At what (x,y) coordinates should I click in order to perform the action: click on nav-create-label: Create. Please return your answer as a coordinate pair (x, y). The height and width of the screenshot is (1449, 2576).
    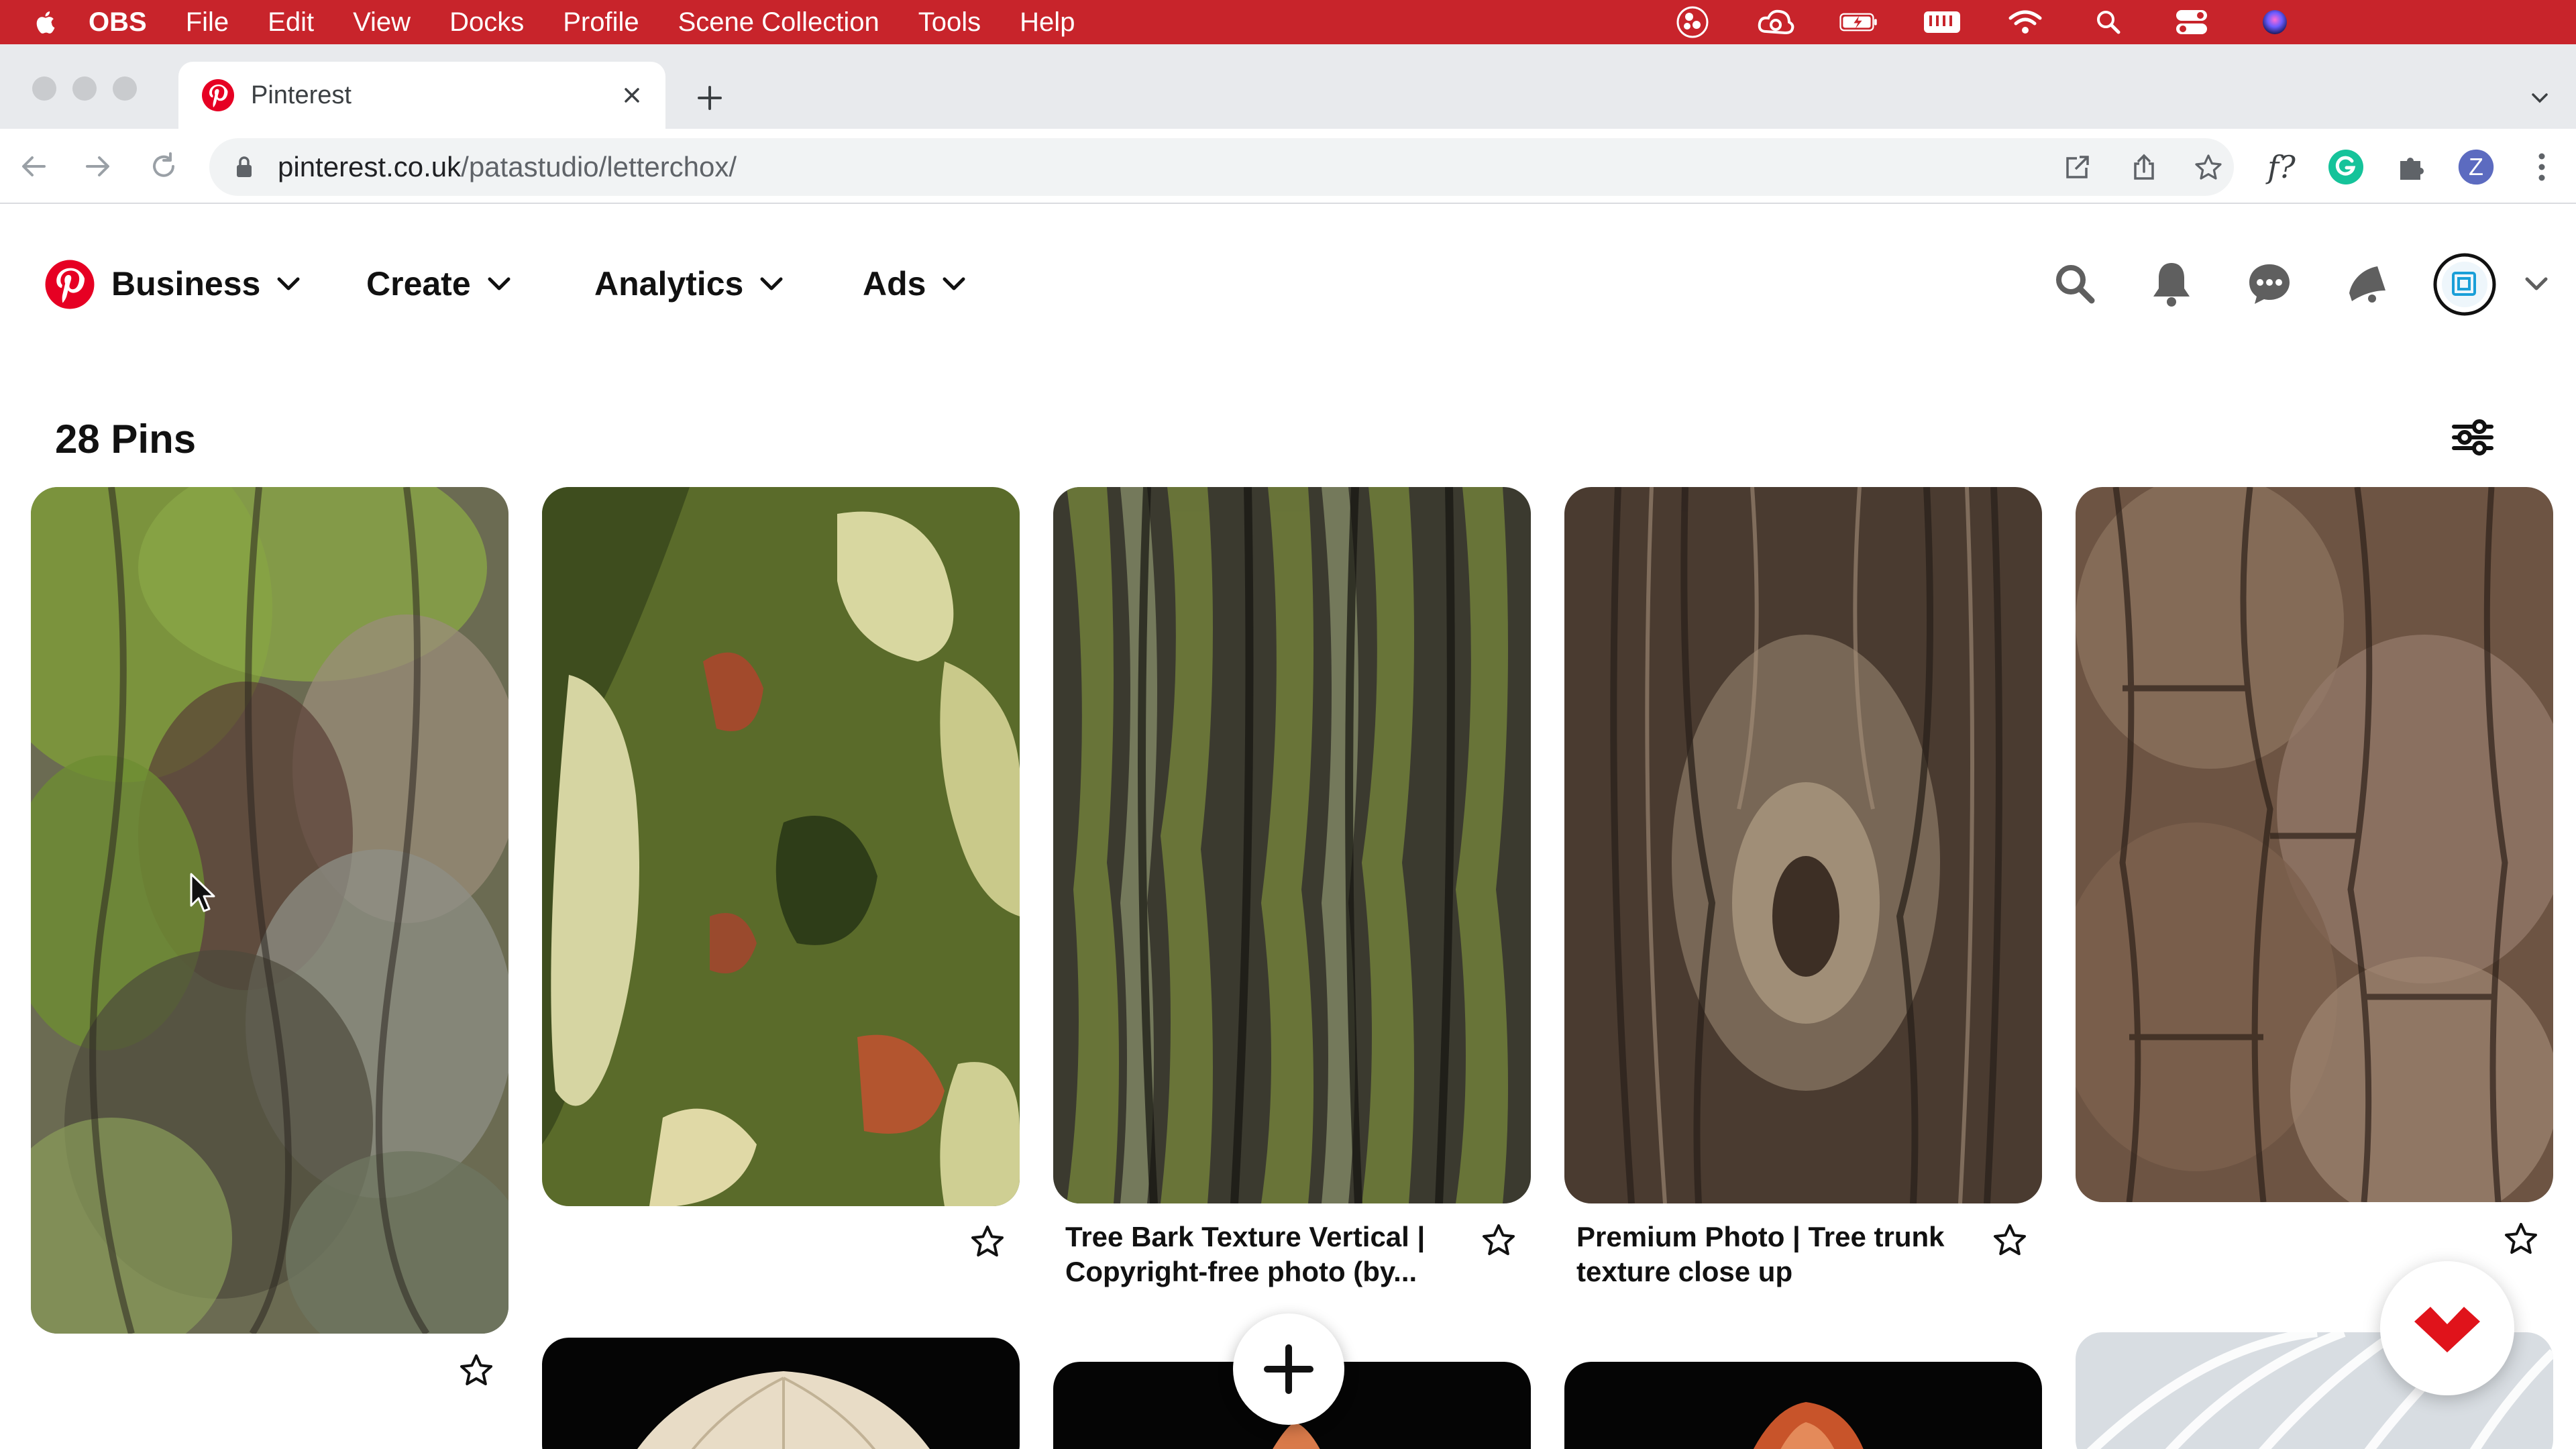
    Looking at the image, I should click on (418, 284).